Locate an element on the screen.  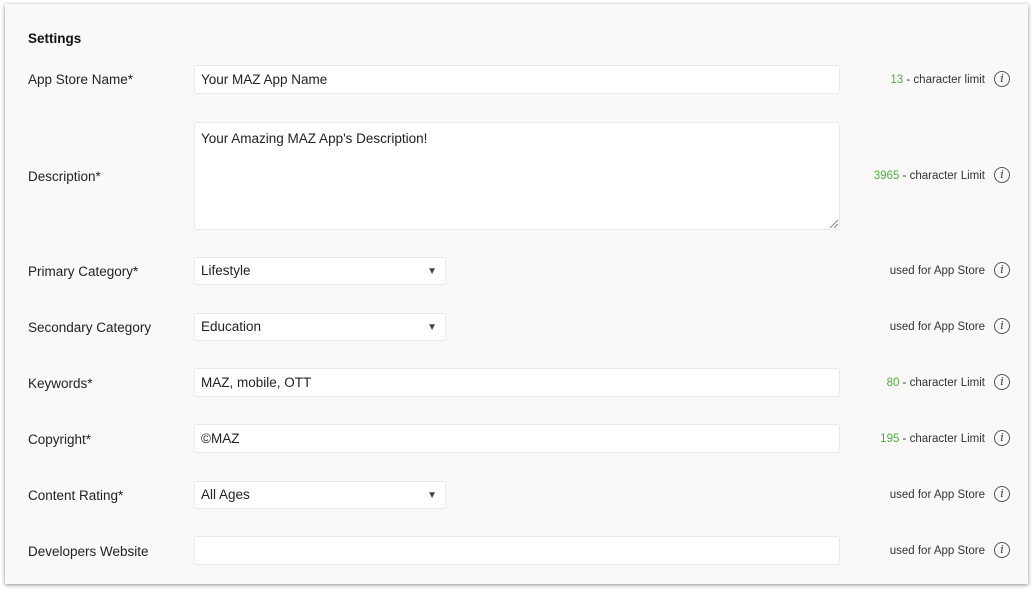
description-hint: 3965 - character Limit is located at coordinates (929, 176).